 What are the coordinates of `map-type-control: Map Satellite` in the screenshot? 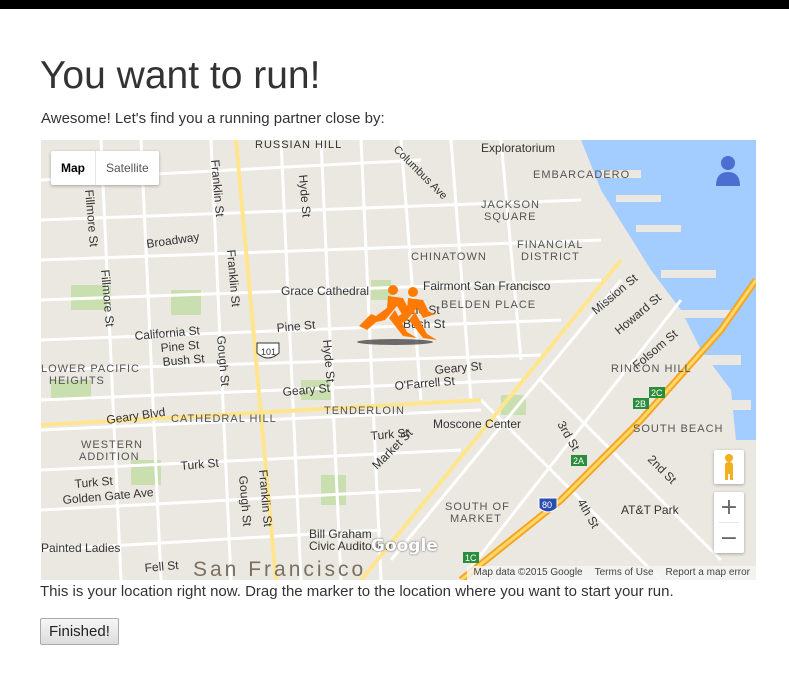 It's located at (105, 168).